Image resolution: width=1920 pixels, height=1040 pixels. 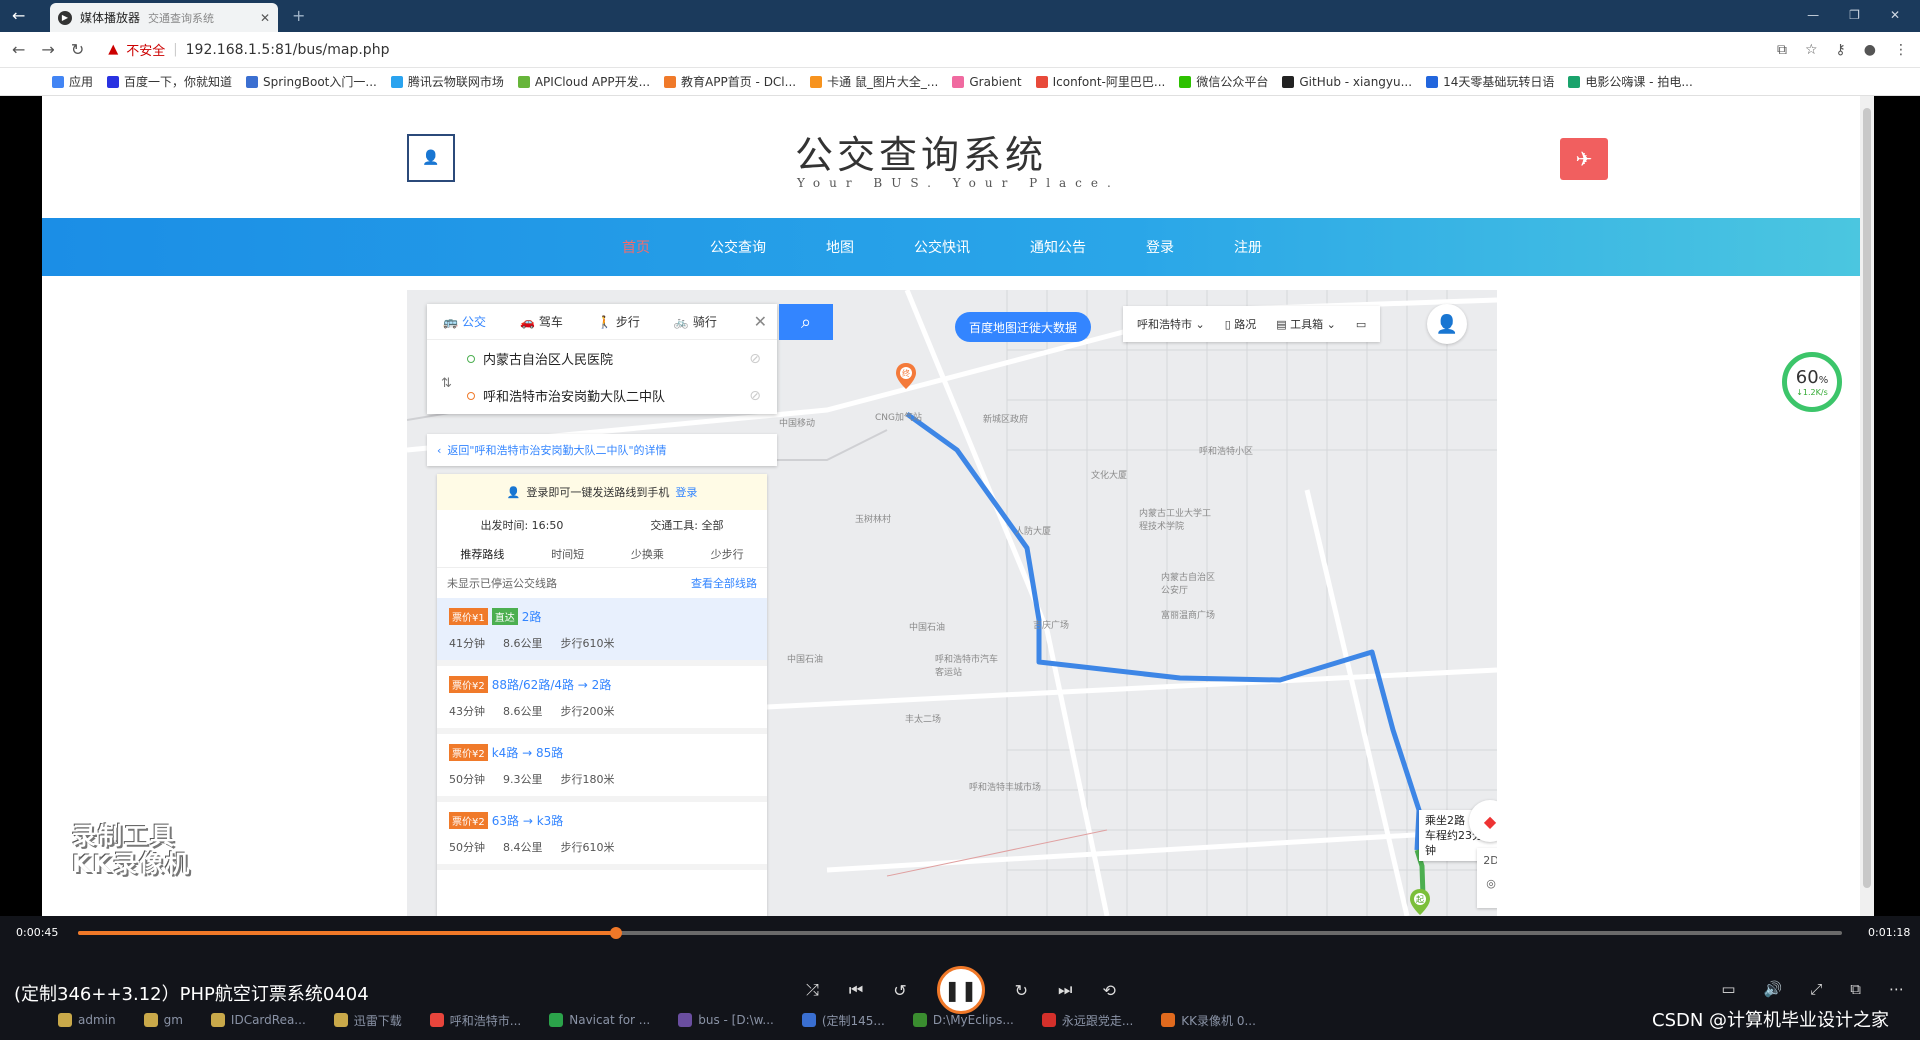 I want to click on nav-item: 公交快讯, so click(x=942, y=247).